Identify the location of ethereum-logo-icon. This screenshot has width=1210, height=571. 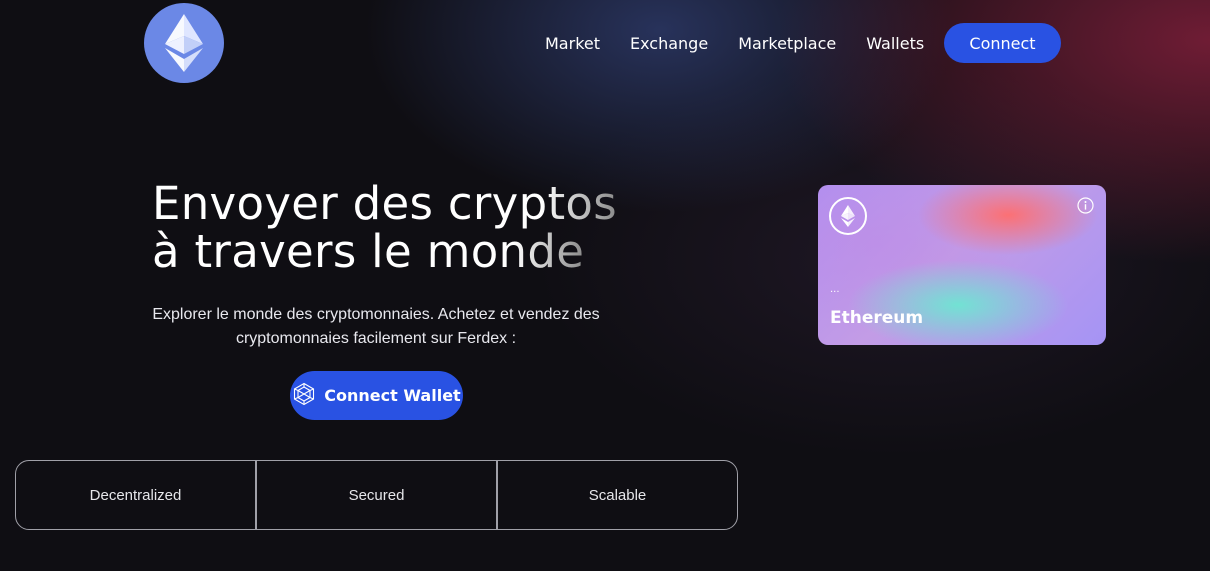
(184, 43).